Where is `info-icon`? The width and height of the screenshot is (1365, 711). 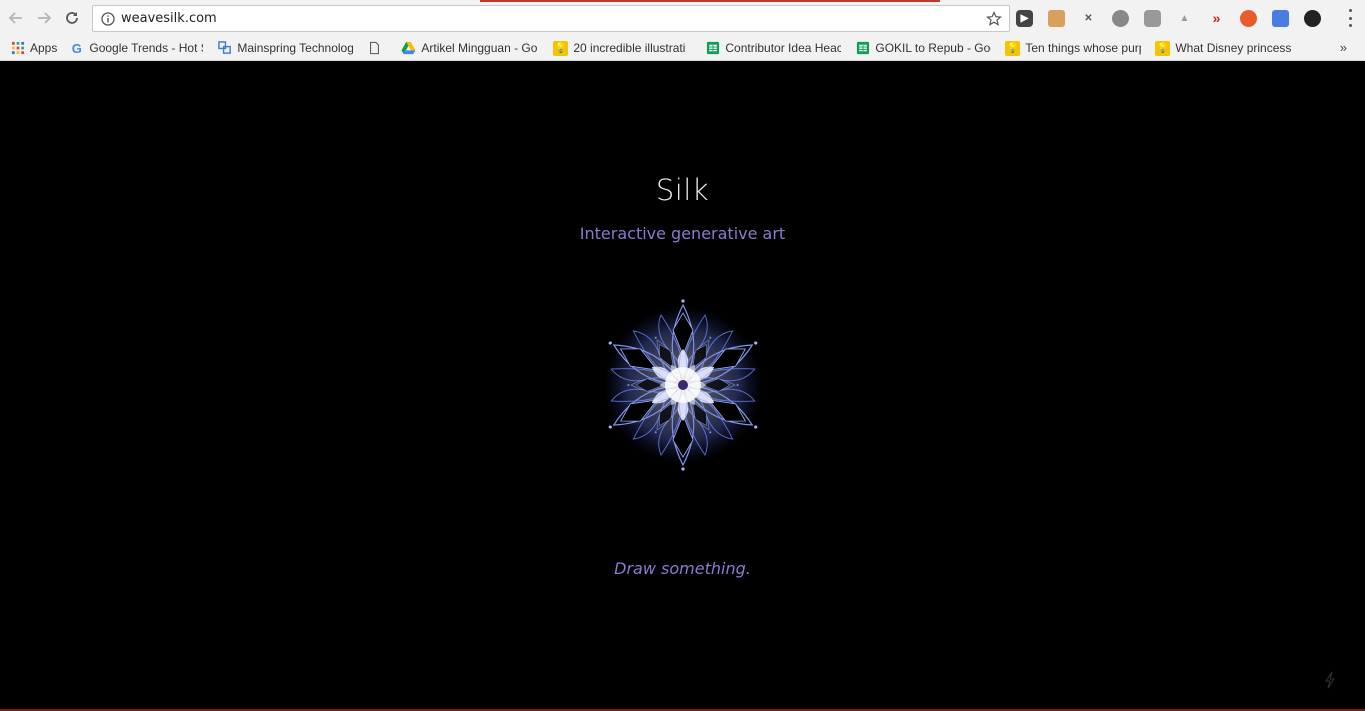
info-icon is located at coordinates (108, 18).